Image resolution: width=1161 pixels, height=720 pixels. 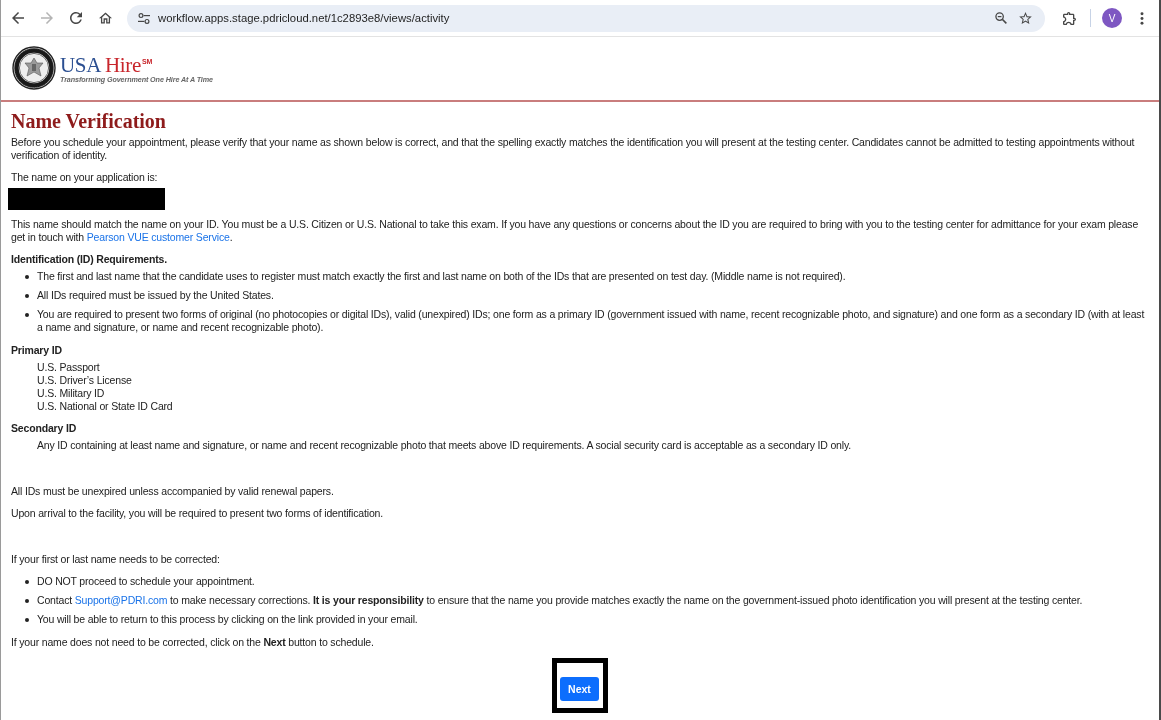 I want to click on list-line: U.S. Driver’s License, so click(x=85, y=380).